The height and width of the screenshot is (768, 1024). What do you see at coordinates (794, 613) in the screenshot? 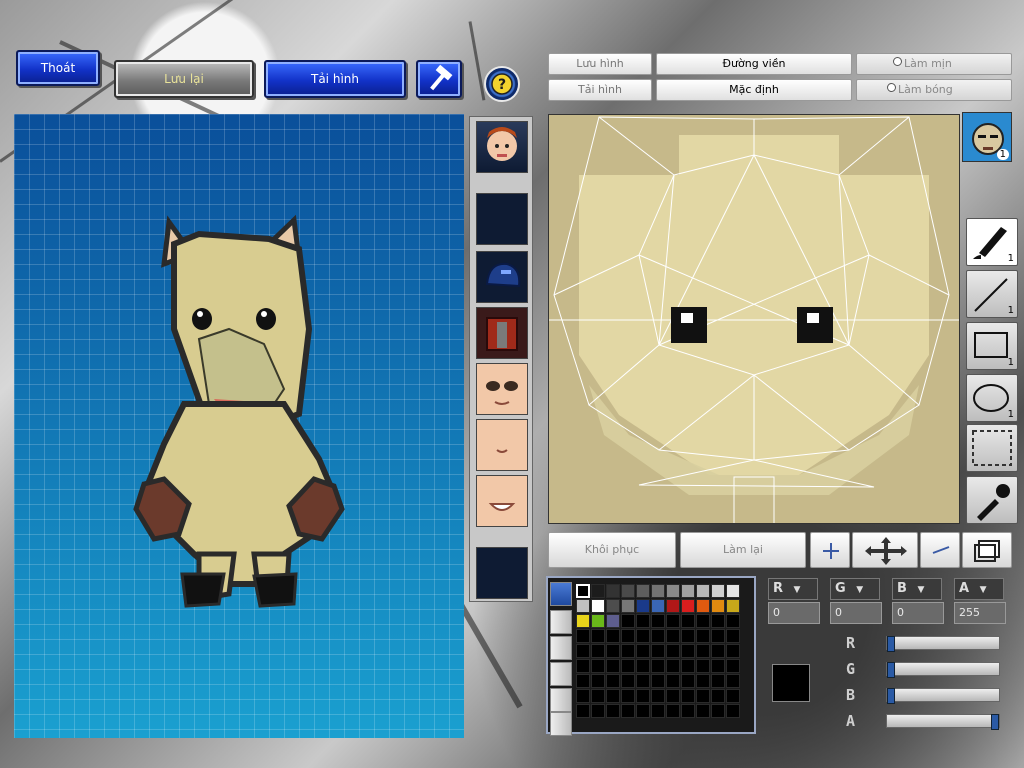
I see `r-value-field: 0` at bounding box center [794, 613].